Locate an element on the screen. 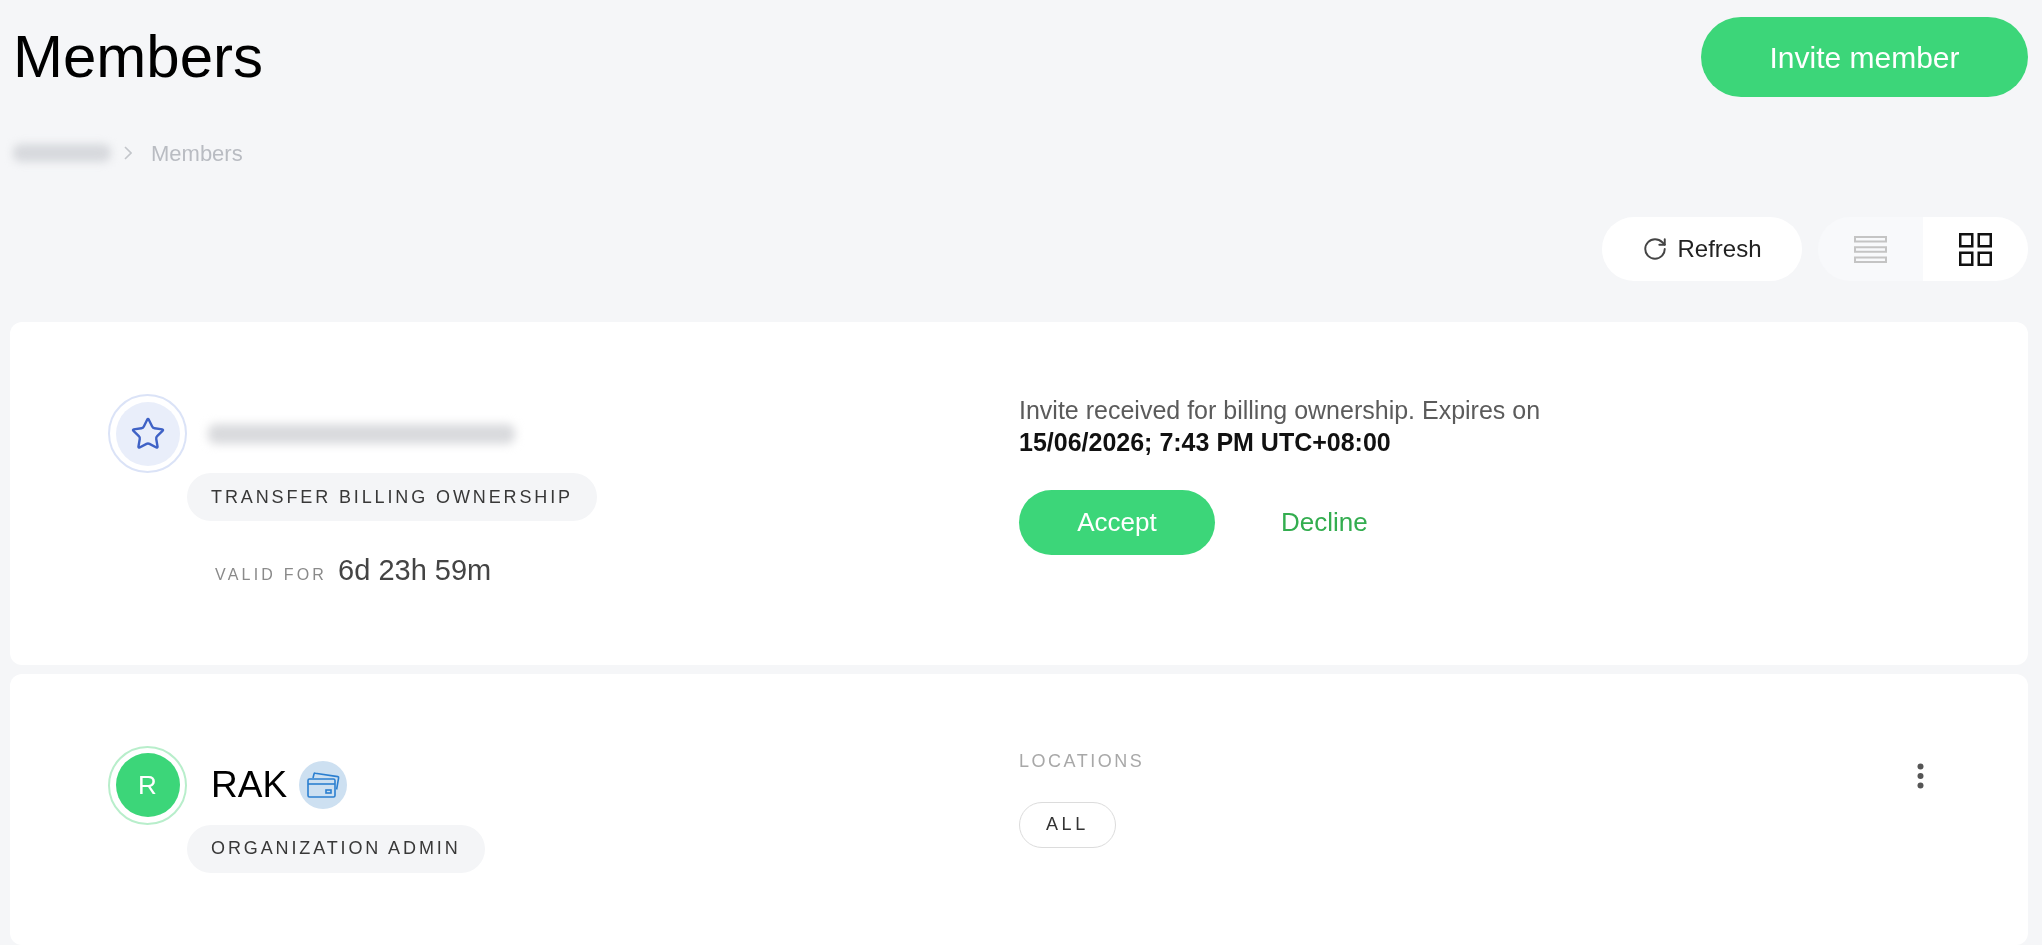 This screenshot has width=2042, height=945. refresh-icon is located at coordinates (1655, 249).